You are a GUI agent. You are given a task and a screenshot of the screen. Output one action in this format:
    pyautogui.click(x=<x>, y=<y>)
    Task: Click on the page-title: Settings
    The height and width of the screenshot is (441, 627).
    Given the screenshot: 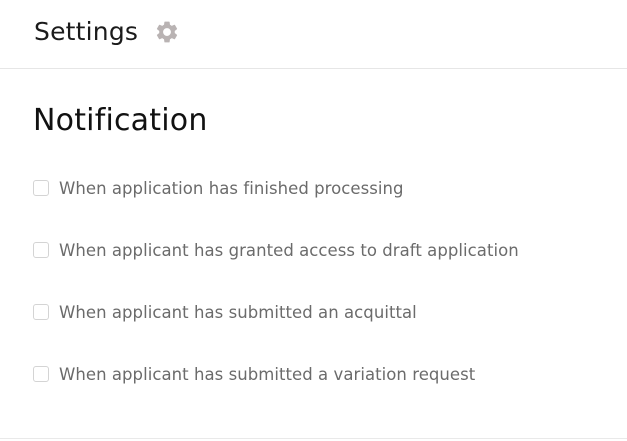 What is the action you would take?
    pyautogui.click(x=86, y=31)
    